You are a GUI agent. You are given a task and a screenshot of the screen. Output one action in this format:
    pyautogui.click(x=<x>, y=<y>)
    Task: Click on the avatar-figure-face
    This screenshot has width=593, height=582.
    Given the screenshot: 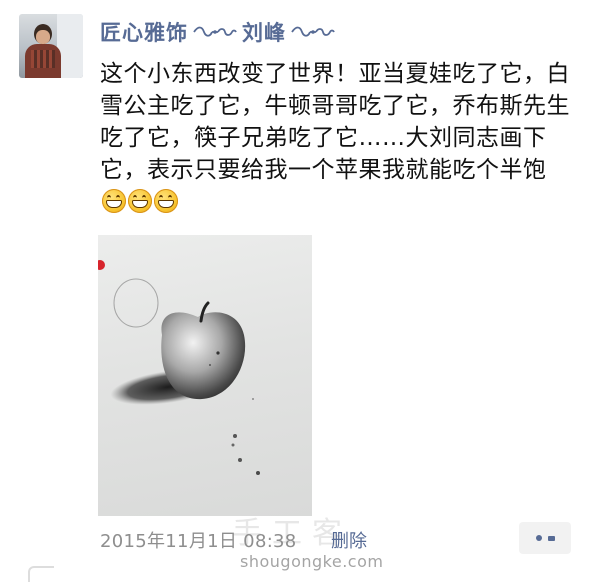 What is the action you would take?
    pyautogui.click(x=43, y=37)
    